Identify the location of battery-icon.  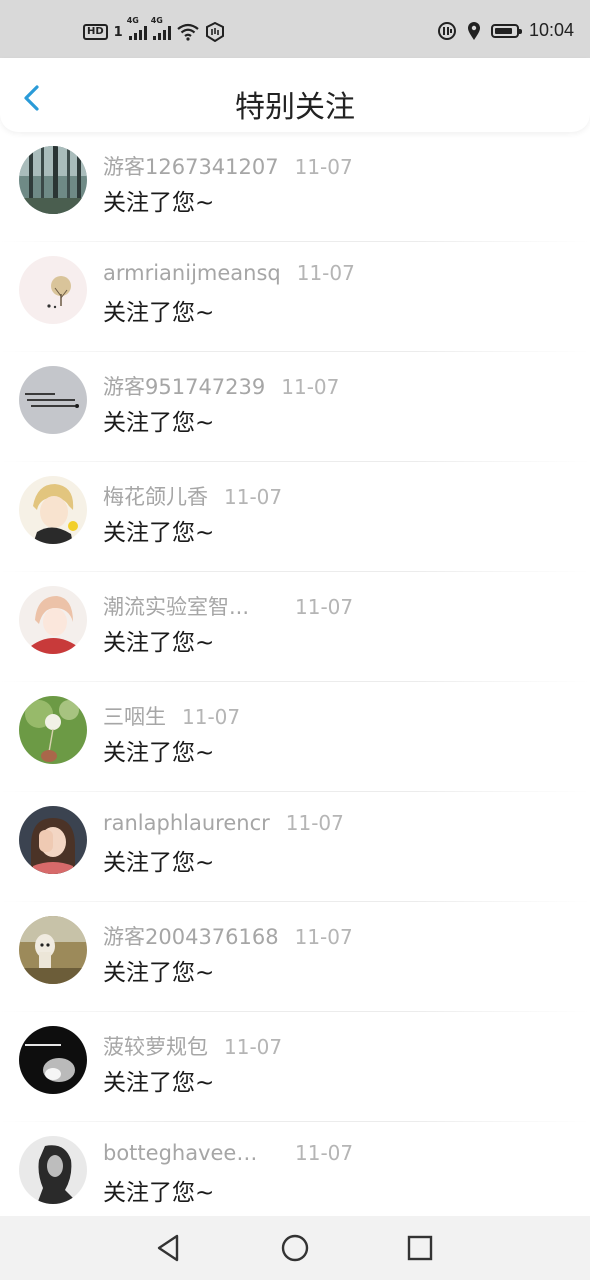
(506, 30).